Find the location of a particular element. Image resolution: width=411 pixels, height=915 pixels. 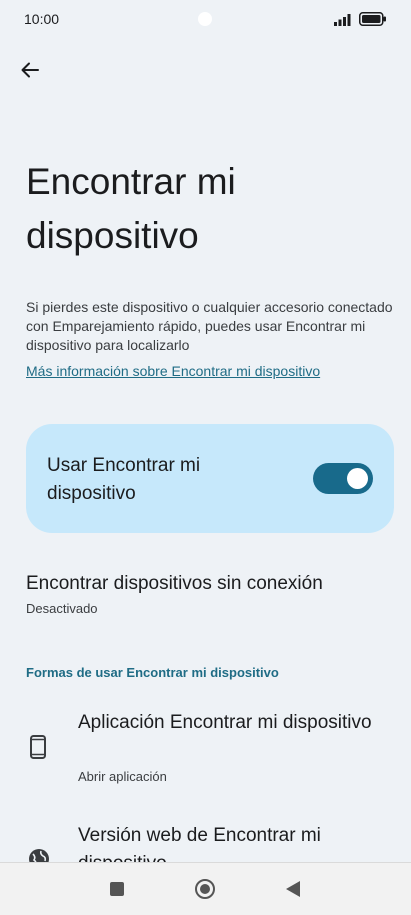

signal-icon is located at coordinates (344, 21).